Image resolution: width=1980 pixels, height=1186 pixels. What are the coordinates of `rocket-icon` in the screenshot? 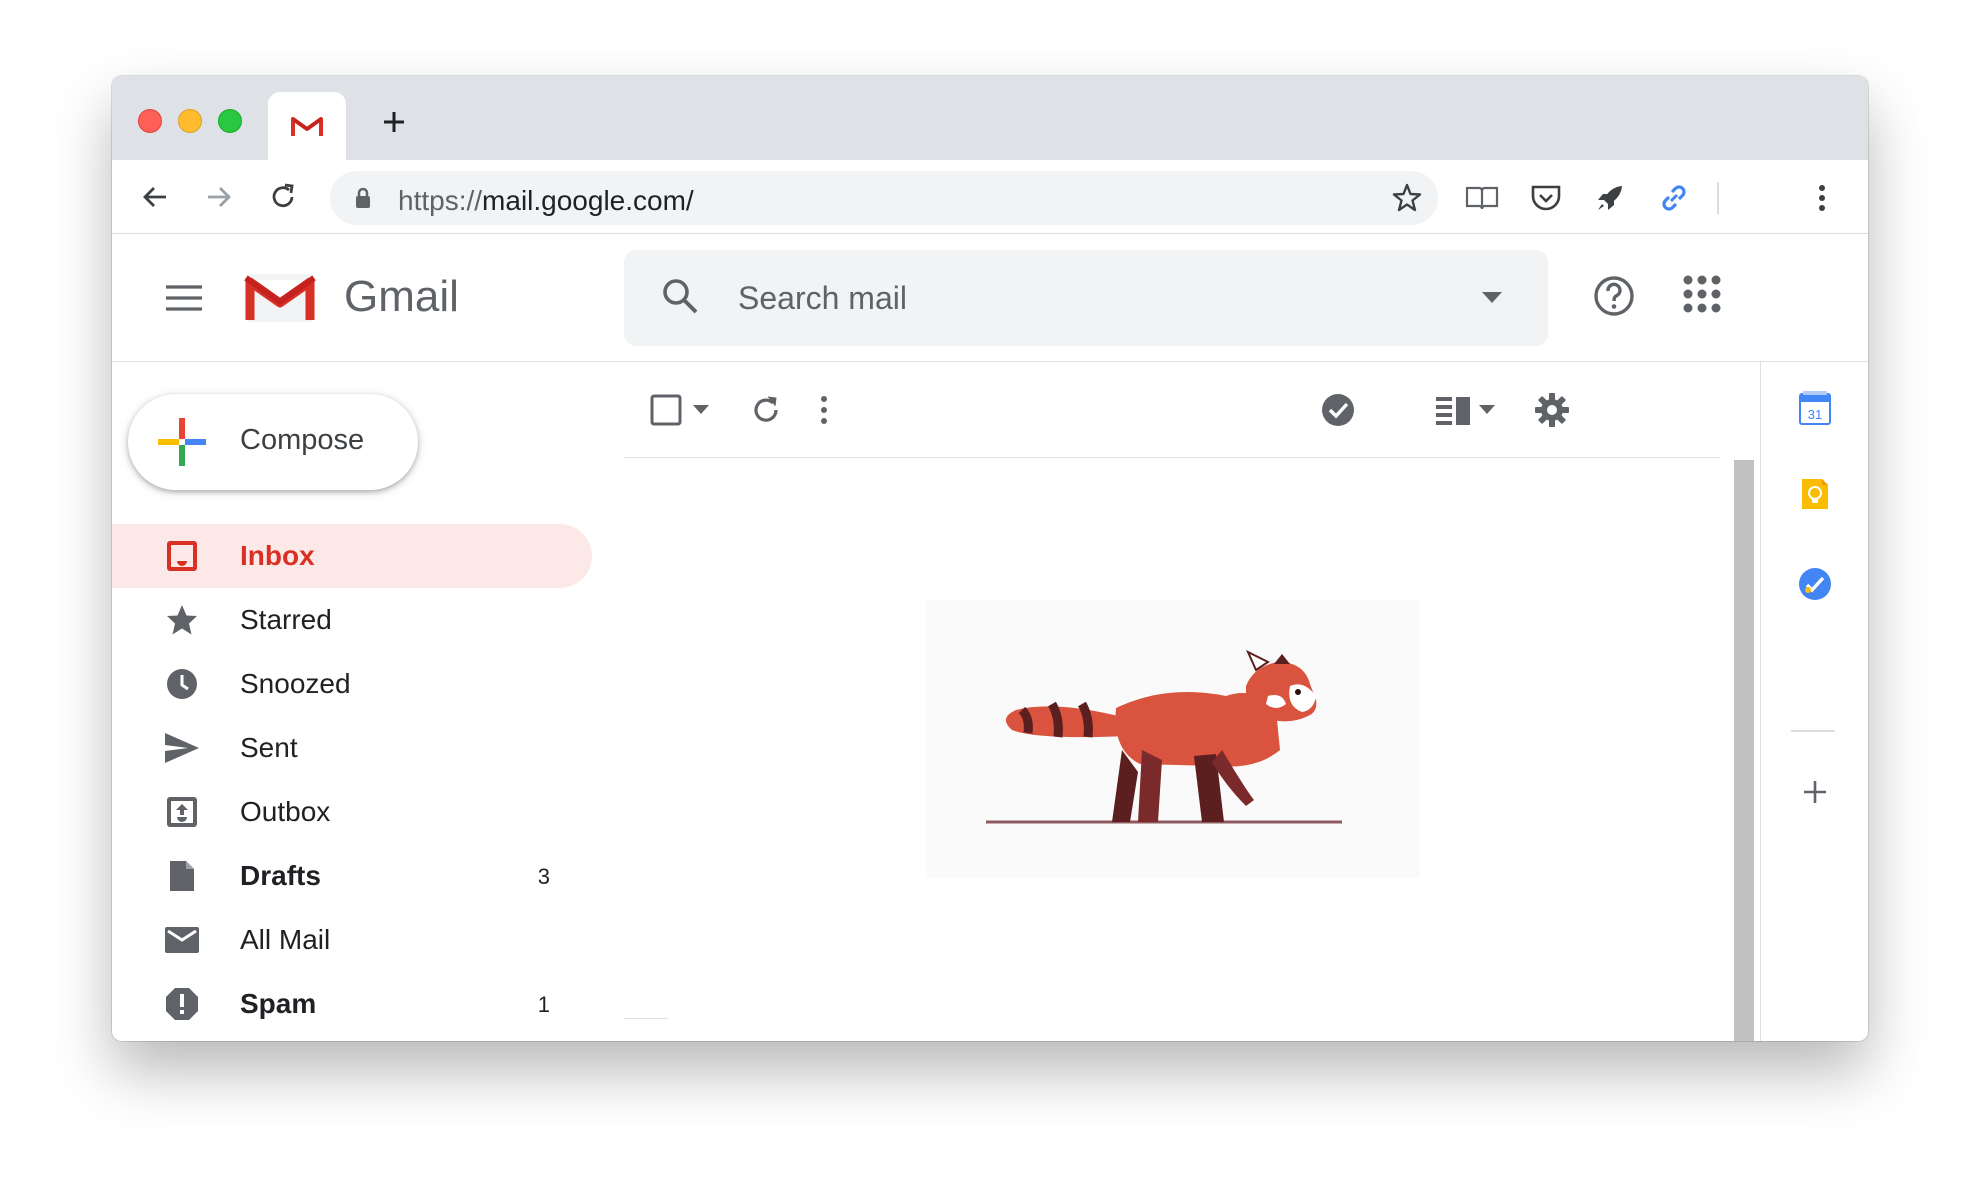 It's located at (1610, 198).